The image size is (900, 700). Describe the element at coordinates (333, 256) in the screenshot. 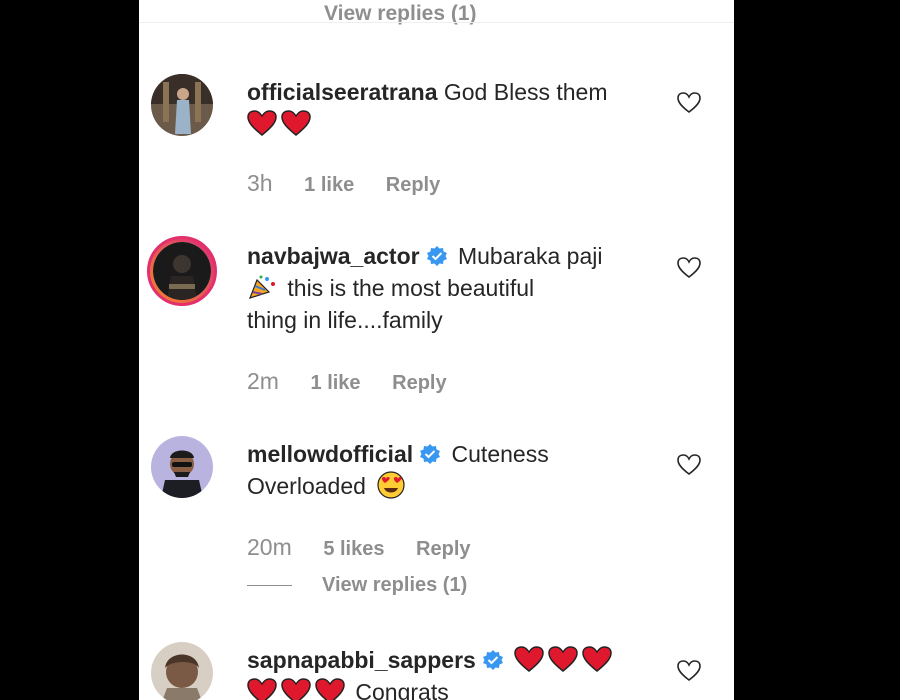

I see `comment-username: navbajwa_actor` at that location.